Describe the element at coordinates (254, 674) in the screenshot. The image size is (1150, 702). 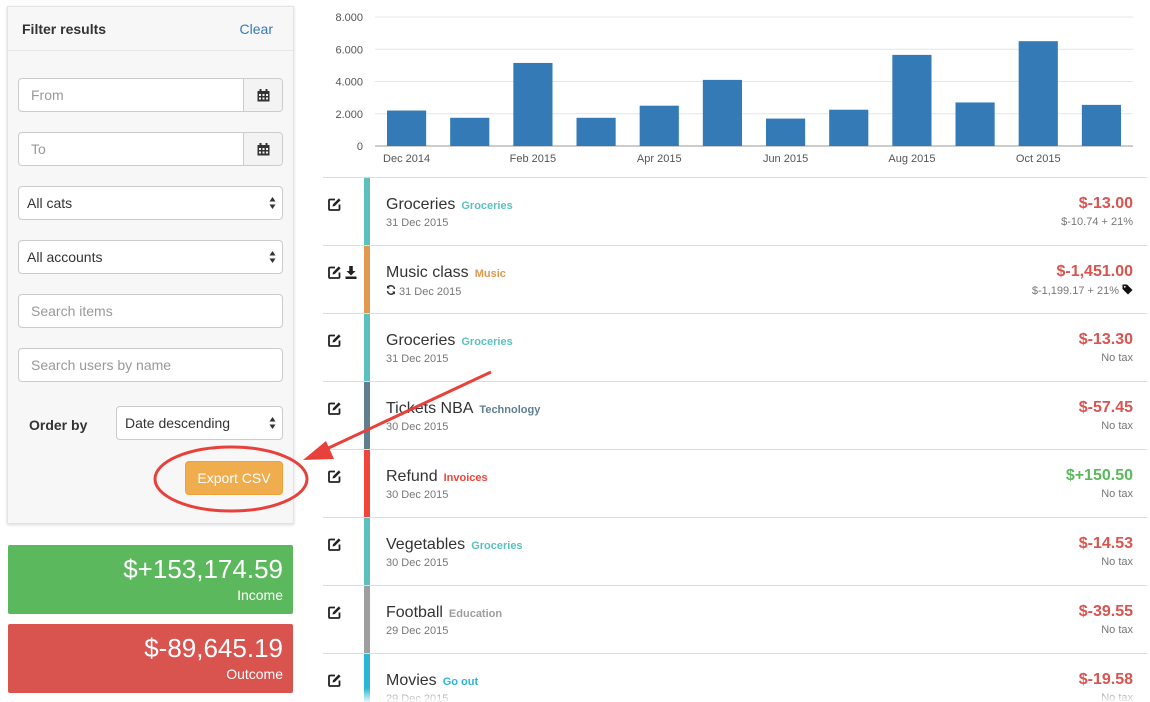
I see `outcome-label: Outcome` at that location.